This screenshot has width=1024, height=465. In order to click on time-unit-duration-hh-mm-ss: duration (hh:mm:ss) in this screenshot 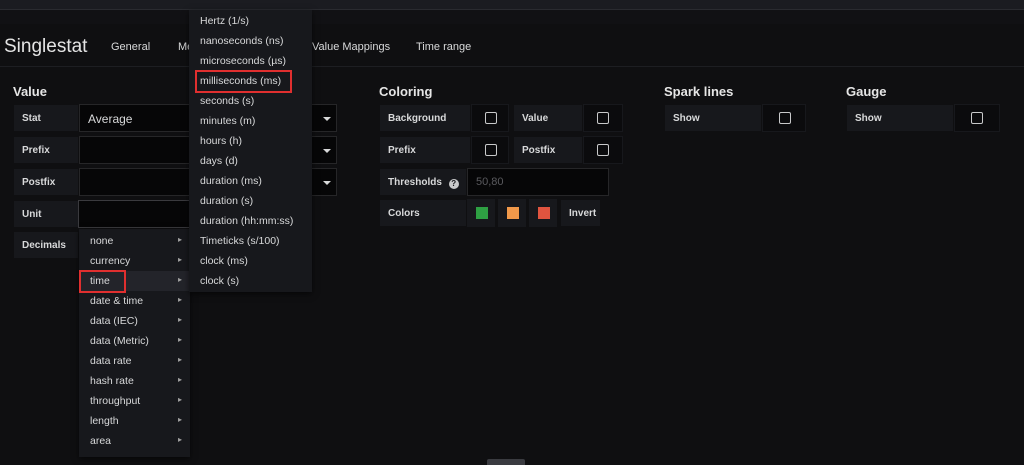, I will do `click(250, 221)`.